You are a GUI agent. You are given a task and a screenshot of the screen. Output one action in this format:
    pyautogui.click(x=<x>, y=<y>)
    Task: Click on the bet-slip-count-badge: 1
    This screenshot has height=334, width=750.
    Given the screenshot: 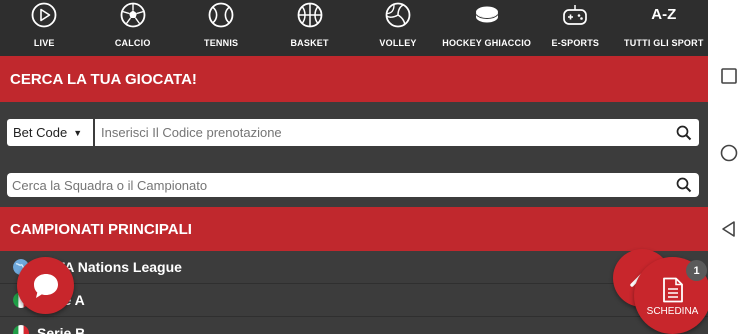 What is the action you would take?
    pyautogui.click(x=696, y=270)
    